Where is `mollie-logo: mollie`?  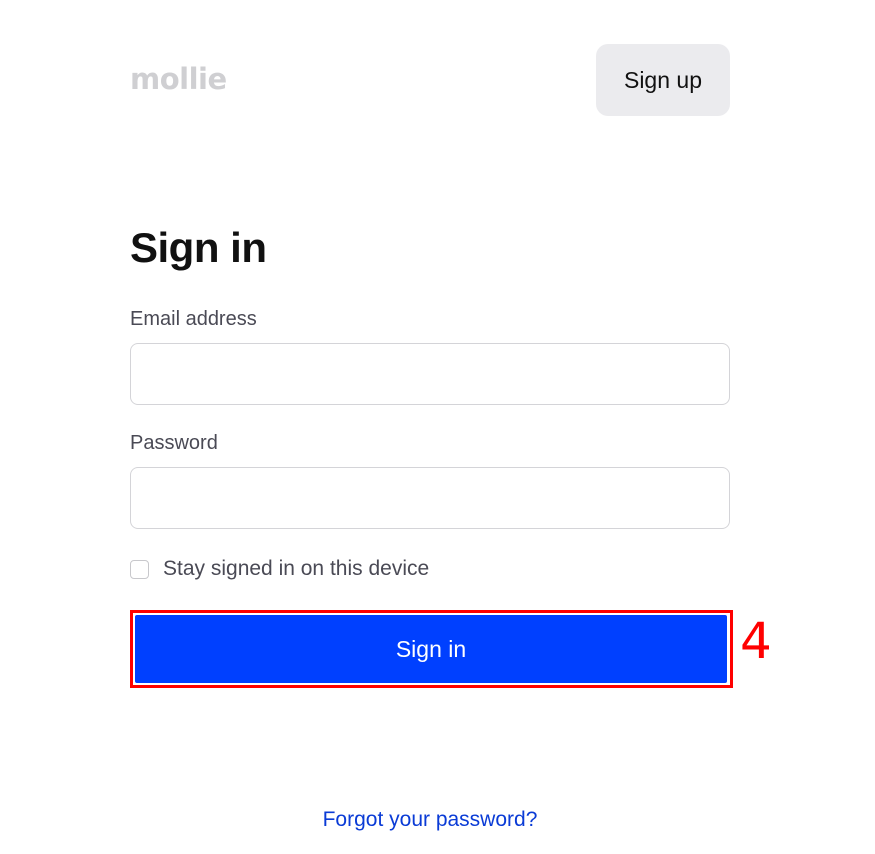 mollie-logo: mollie is located at coordinates (178, 79).